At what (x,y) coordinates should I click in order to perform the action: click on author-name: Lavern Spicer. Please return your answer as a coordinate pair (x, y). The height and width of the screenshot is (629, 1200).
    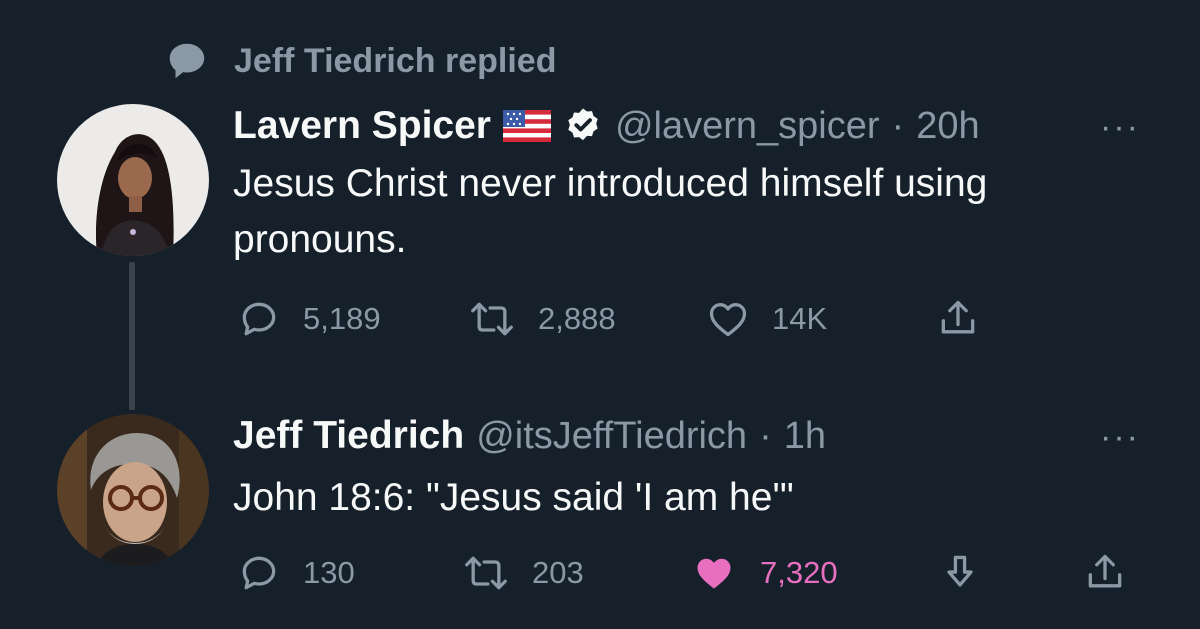
    Looking at the image, I should click on (362, 126).